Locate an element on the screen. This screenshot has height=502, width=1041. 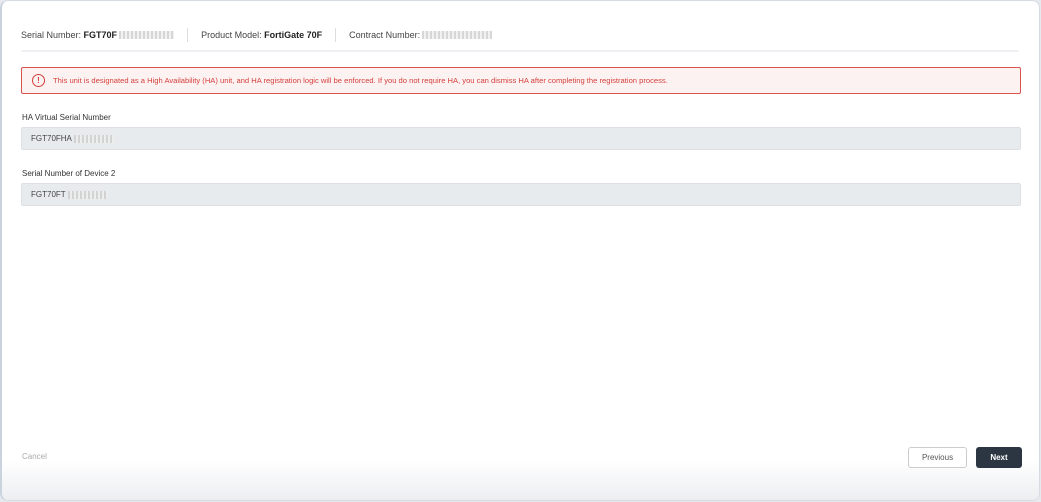
device2-serial-field: FGT70FT is located at coordinates (521, 194).